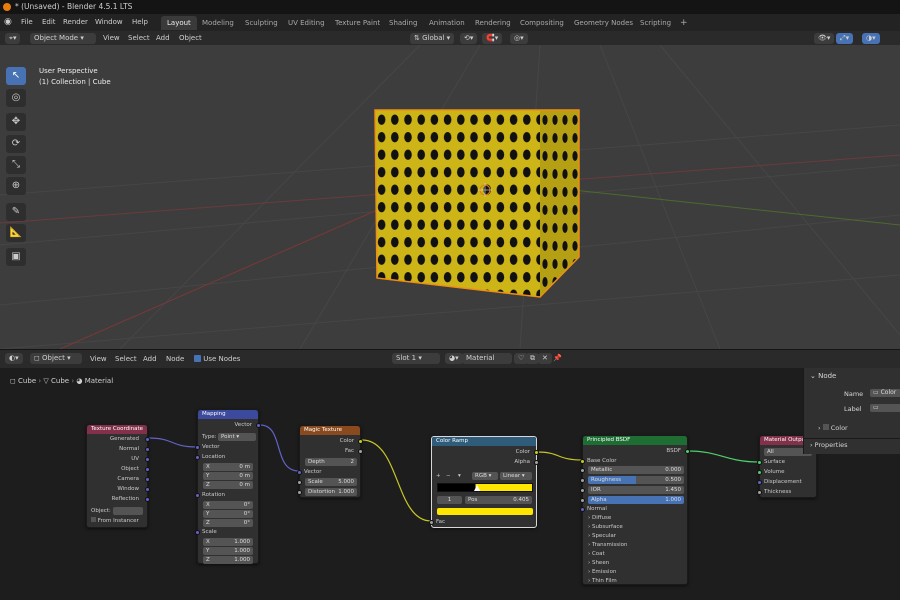 Image resolution: width=900 pixels, height=600 pixels. I want to click on tab-layout: Layout, so click(179, 23).